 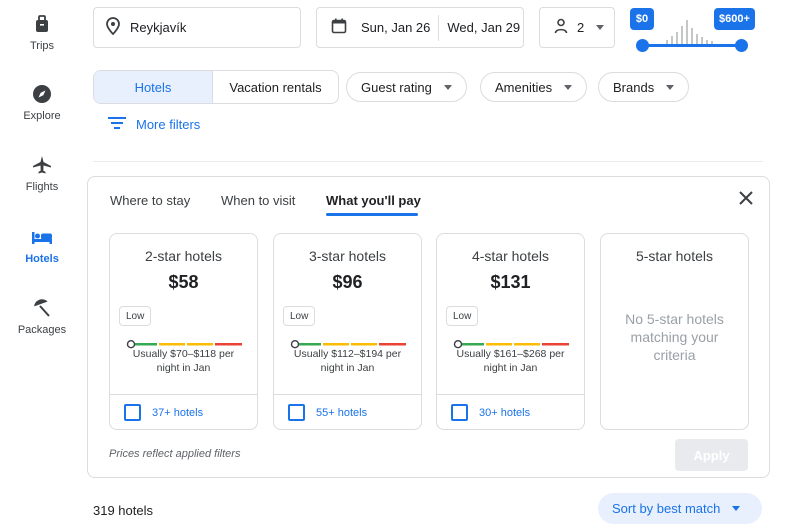 I want to click on guests-selector: 2, so click(x=577, y=27).